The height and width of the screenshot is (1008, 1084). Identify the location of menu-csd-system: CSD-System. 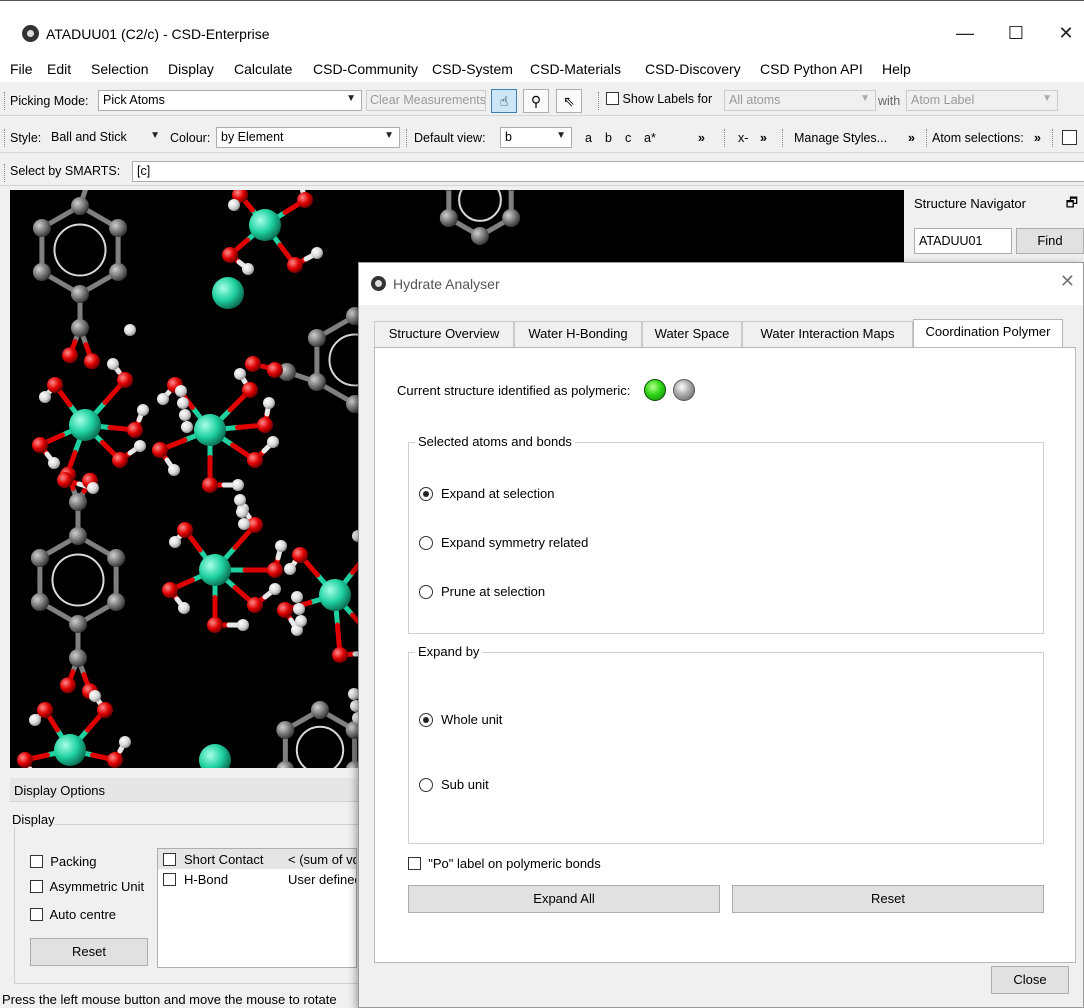
(472, 69).